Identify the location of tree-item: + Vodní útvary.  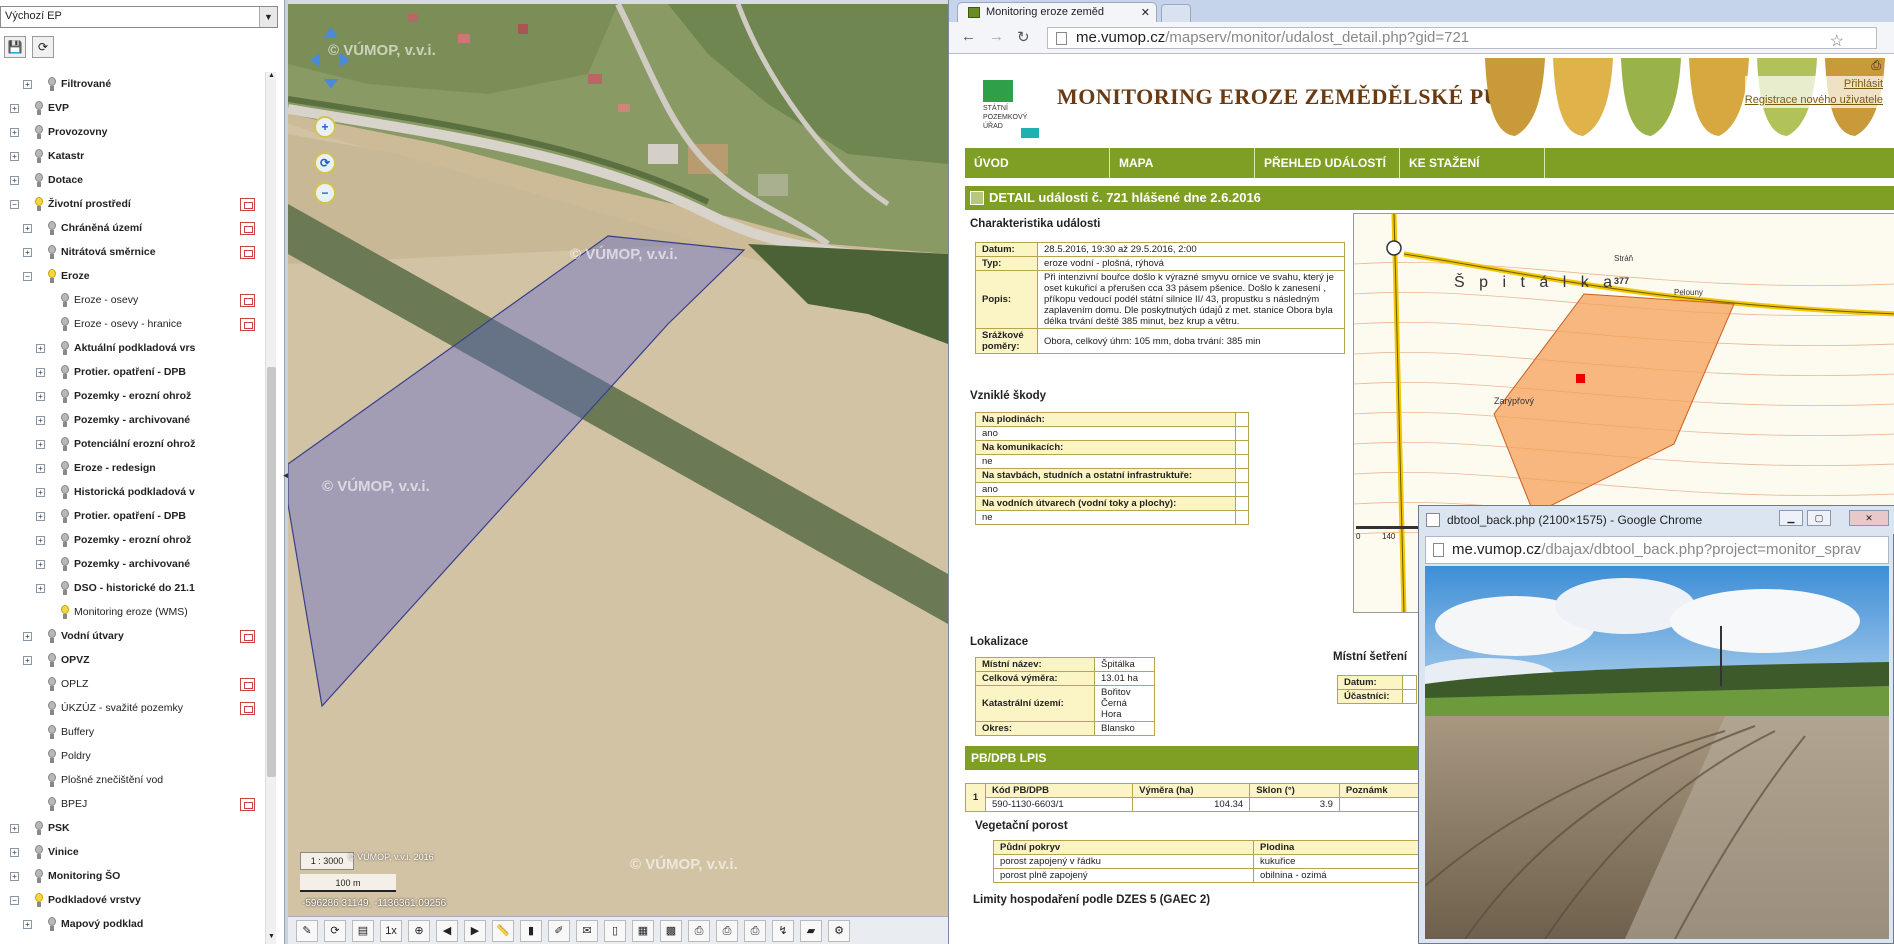
(131, 636).